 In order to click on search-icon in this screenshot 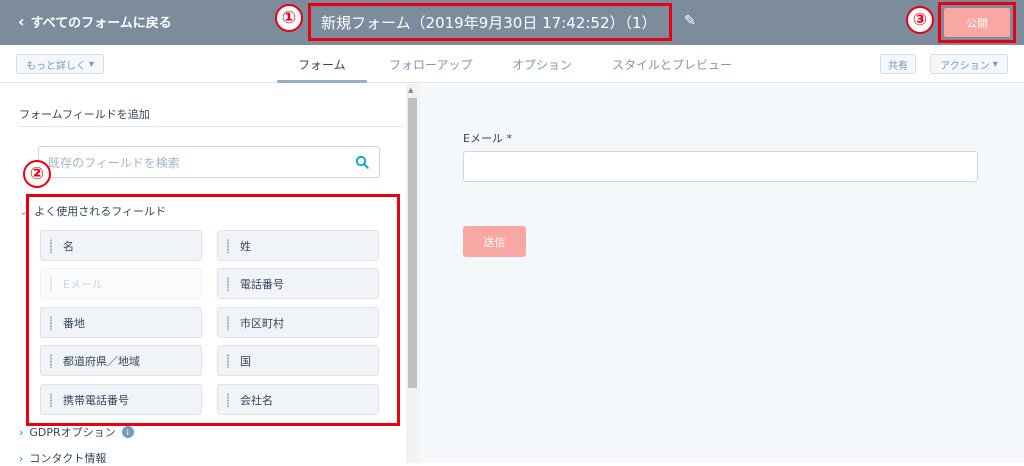, I will do `click(362, 162)`.